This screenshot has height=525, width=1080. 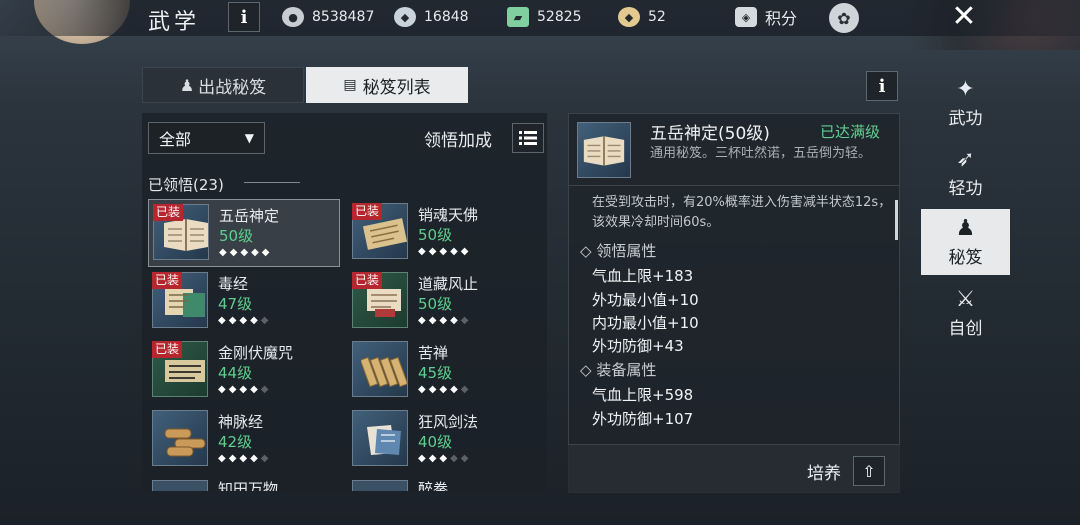 What do you see at coordinates (643, 419) in the screenshot?
I see `attribute-line: 外功防御+107` at bounding box center [643, 419].